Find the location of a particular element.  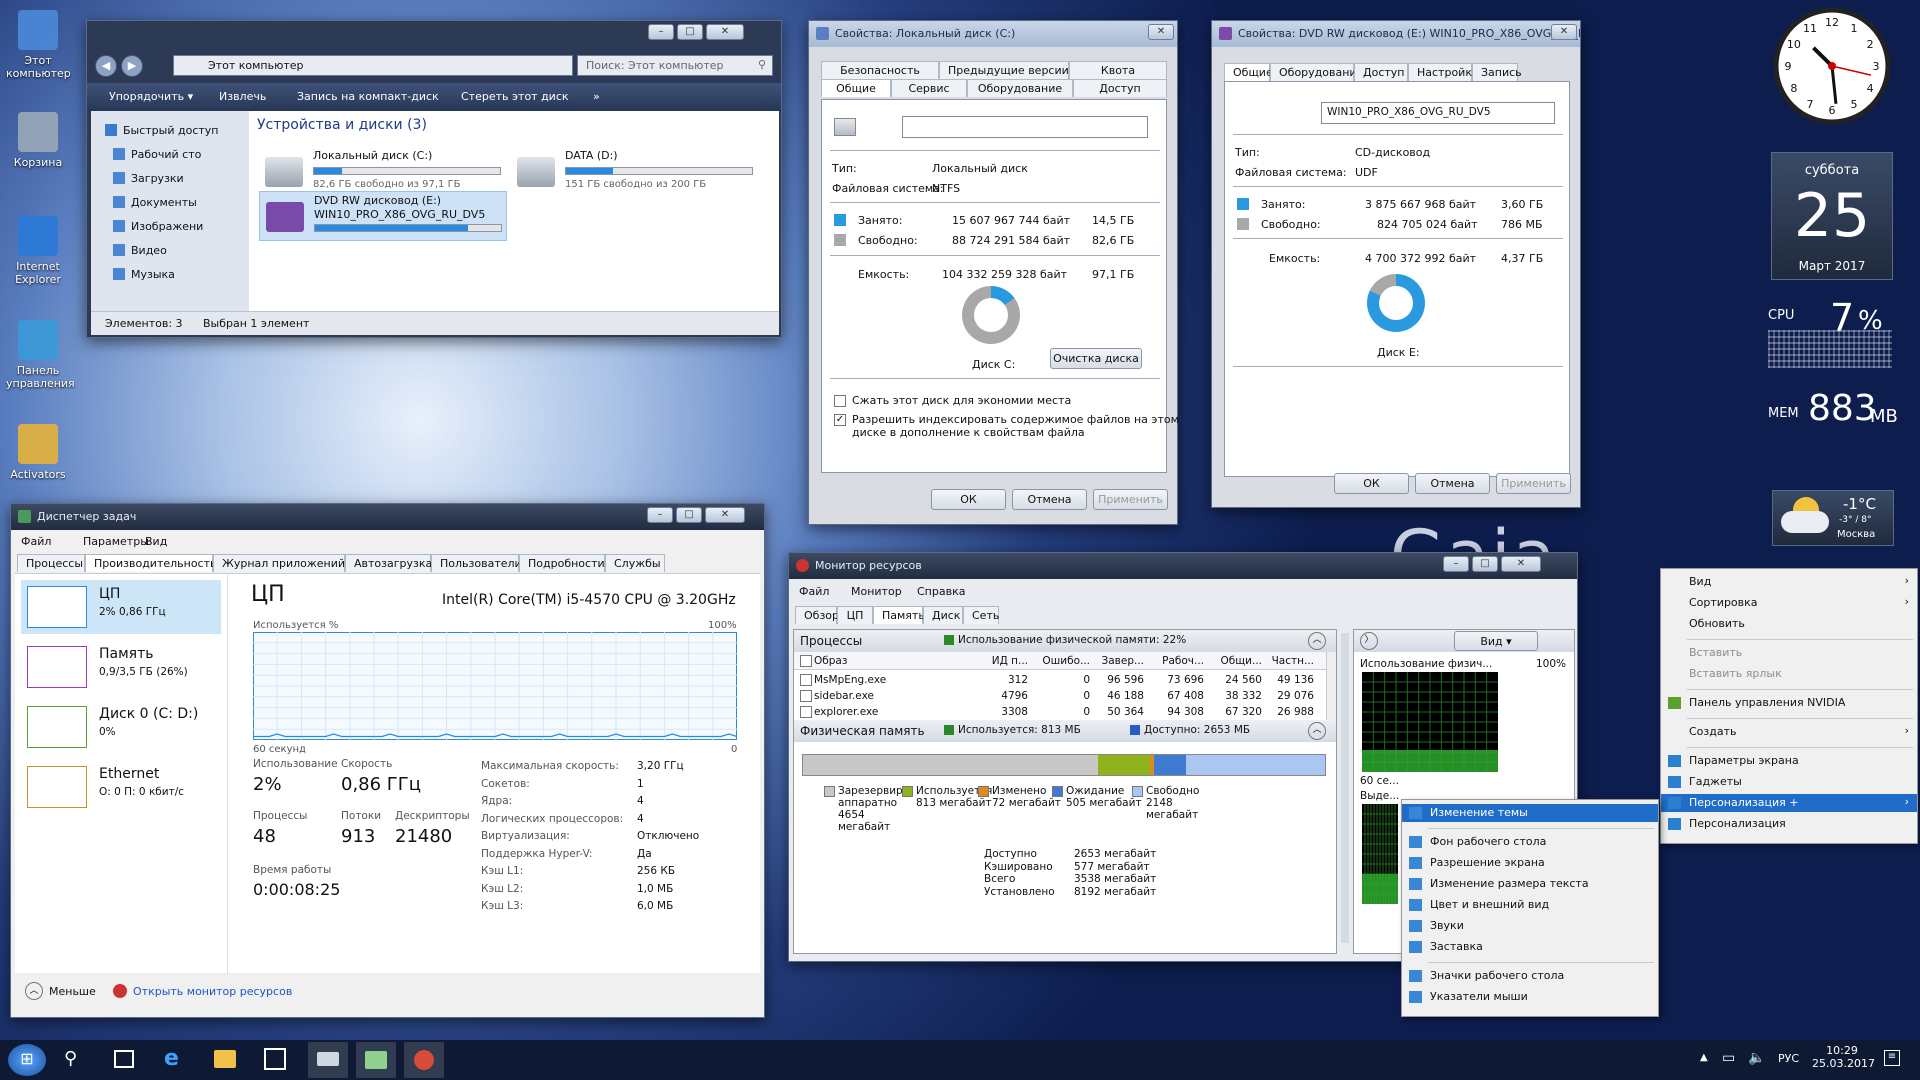

tab-0: Процессы is located at coordinates (51, 563).